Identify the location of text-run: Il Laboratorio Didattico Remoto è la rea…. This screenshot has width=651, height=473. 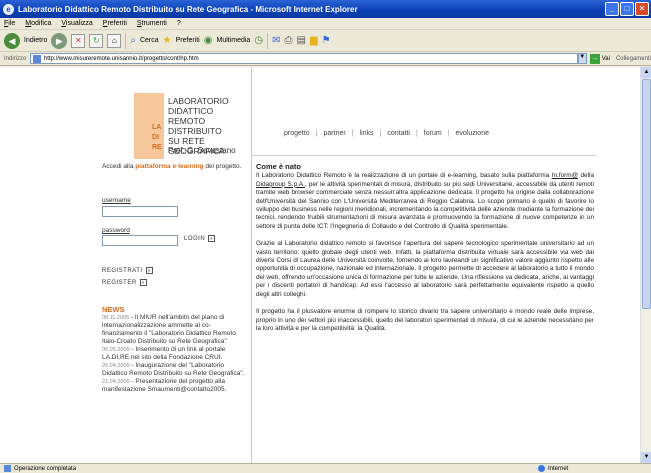
(404, 176).